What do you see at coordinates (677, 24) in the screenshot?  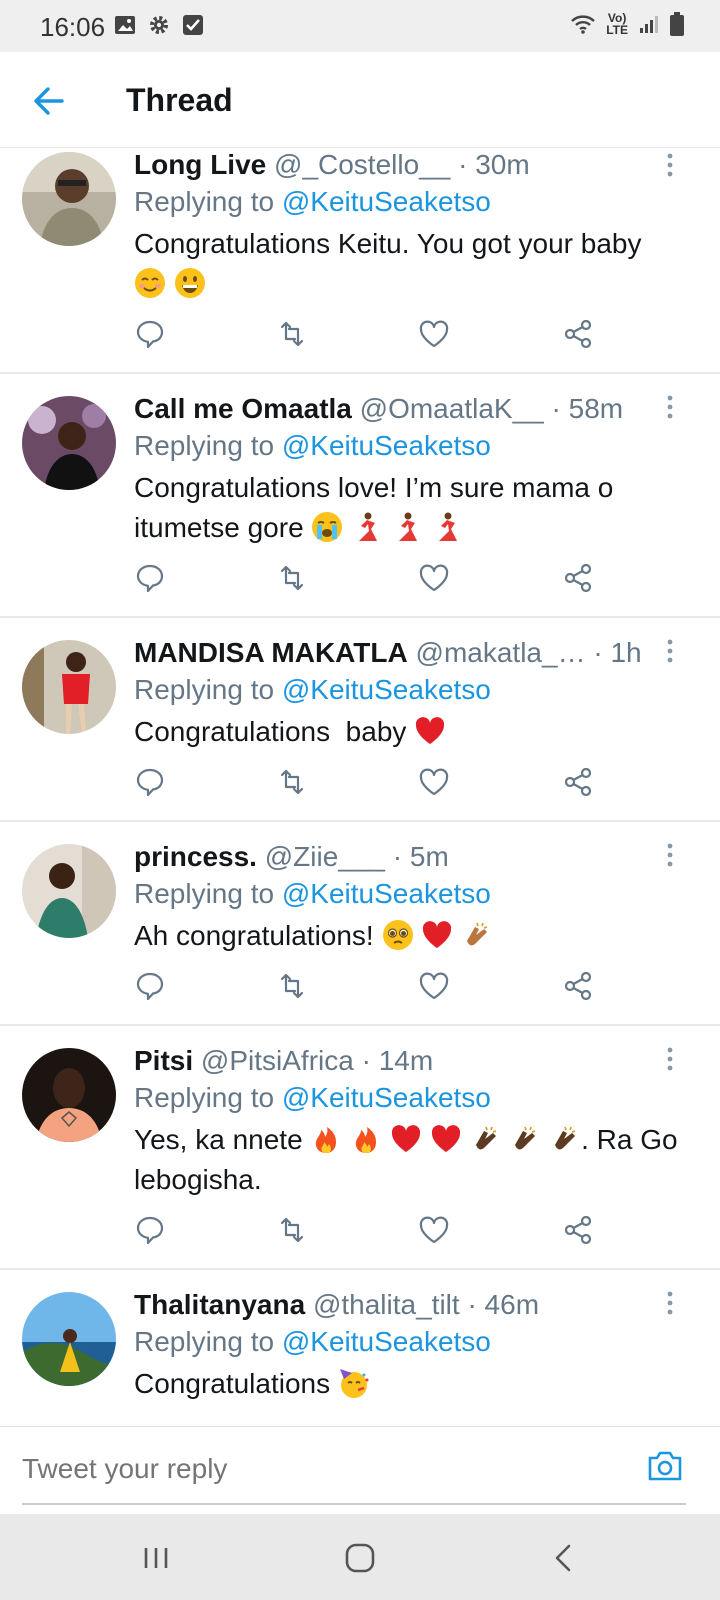 I see `battery-icon` at bounding box center [677, 24].